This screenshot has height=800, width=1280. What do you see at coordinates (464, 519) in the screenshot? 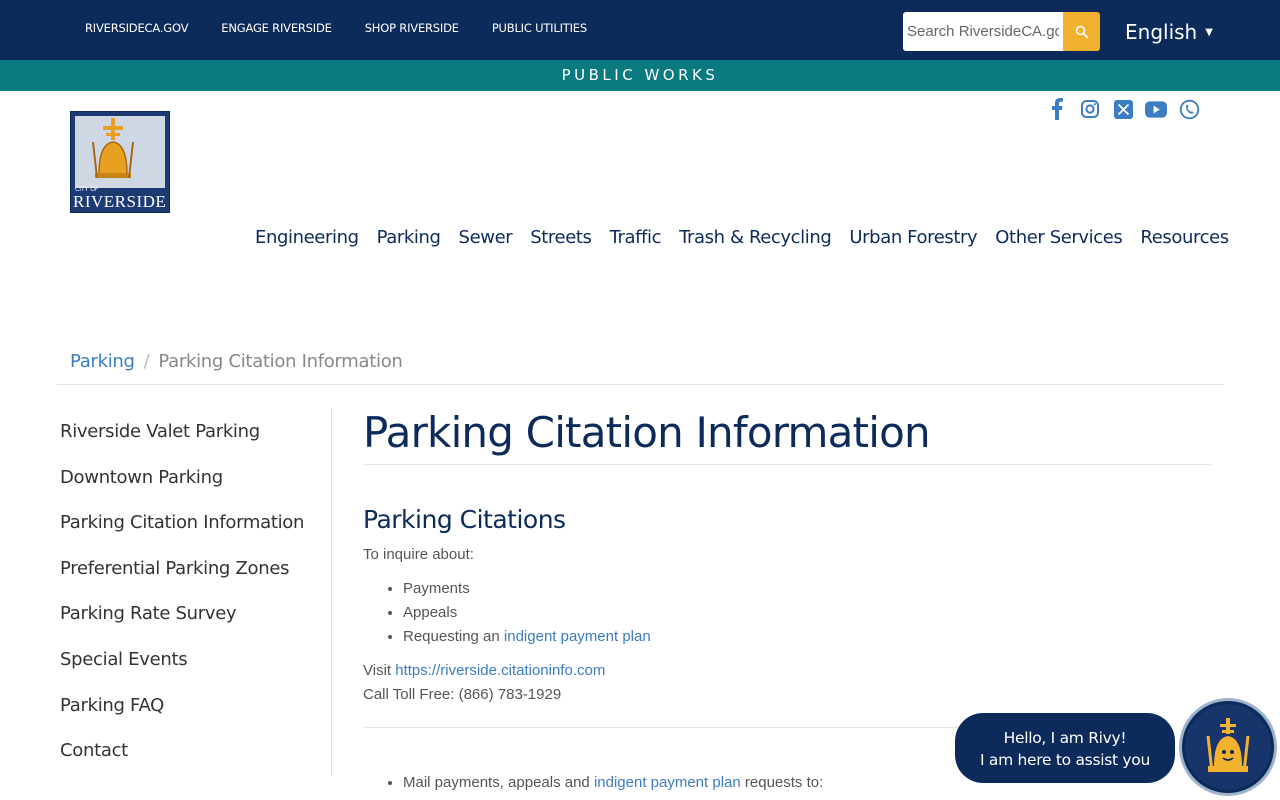
I see `section-title: Parking Citations` at bounding box center [464, 519].